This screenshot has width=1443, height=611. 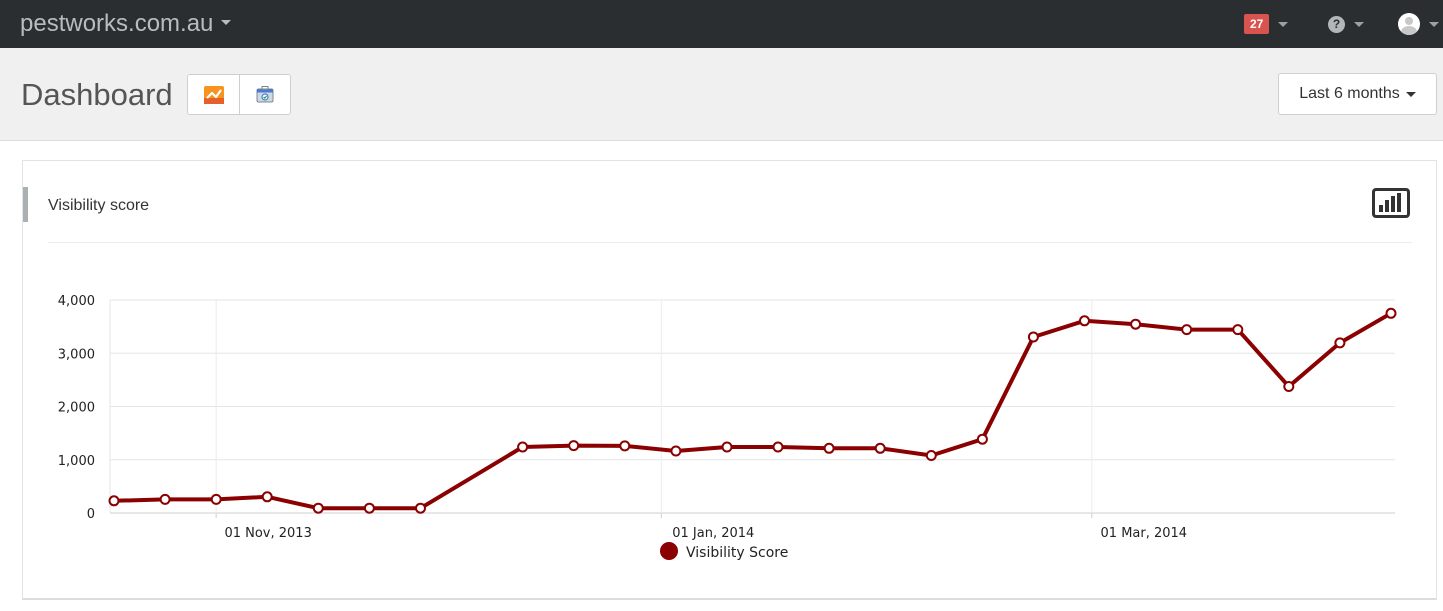 I want to click on x-tick-label: 01 Jan, 2014, so click(x=713, y=533).